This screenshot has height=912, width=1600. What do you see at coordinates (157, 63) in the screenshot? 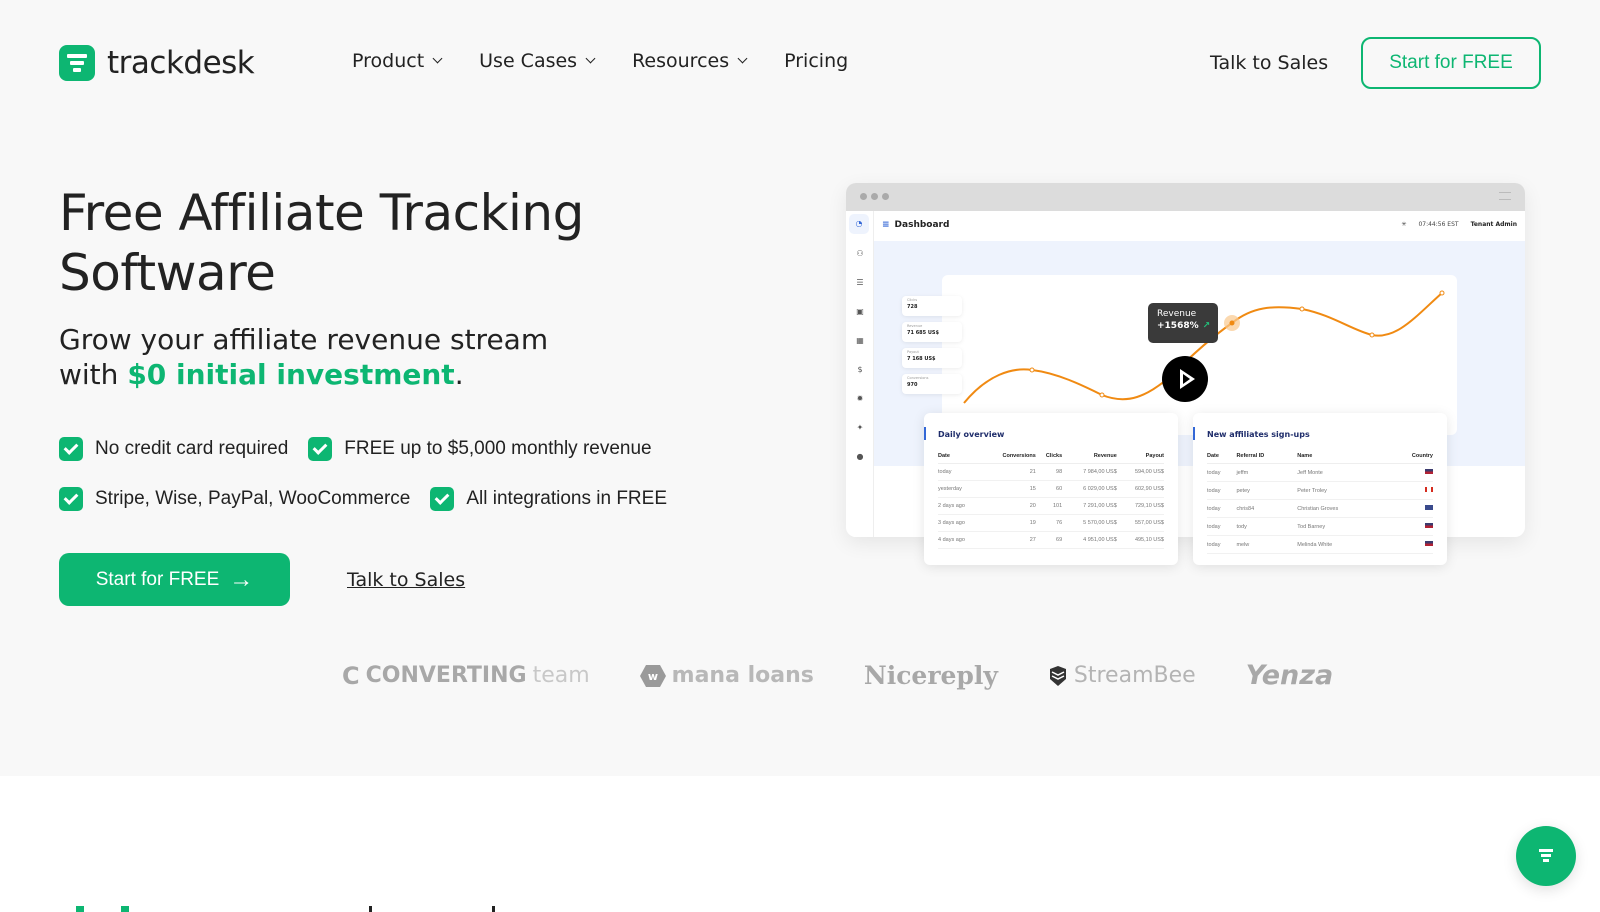
I see `logo: trackdesk` at bounding box center [157, 63].